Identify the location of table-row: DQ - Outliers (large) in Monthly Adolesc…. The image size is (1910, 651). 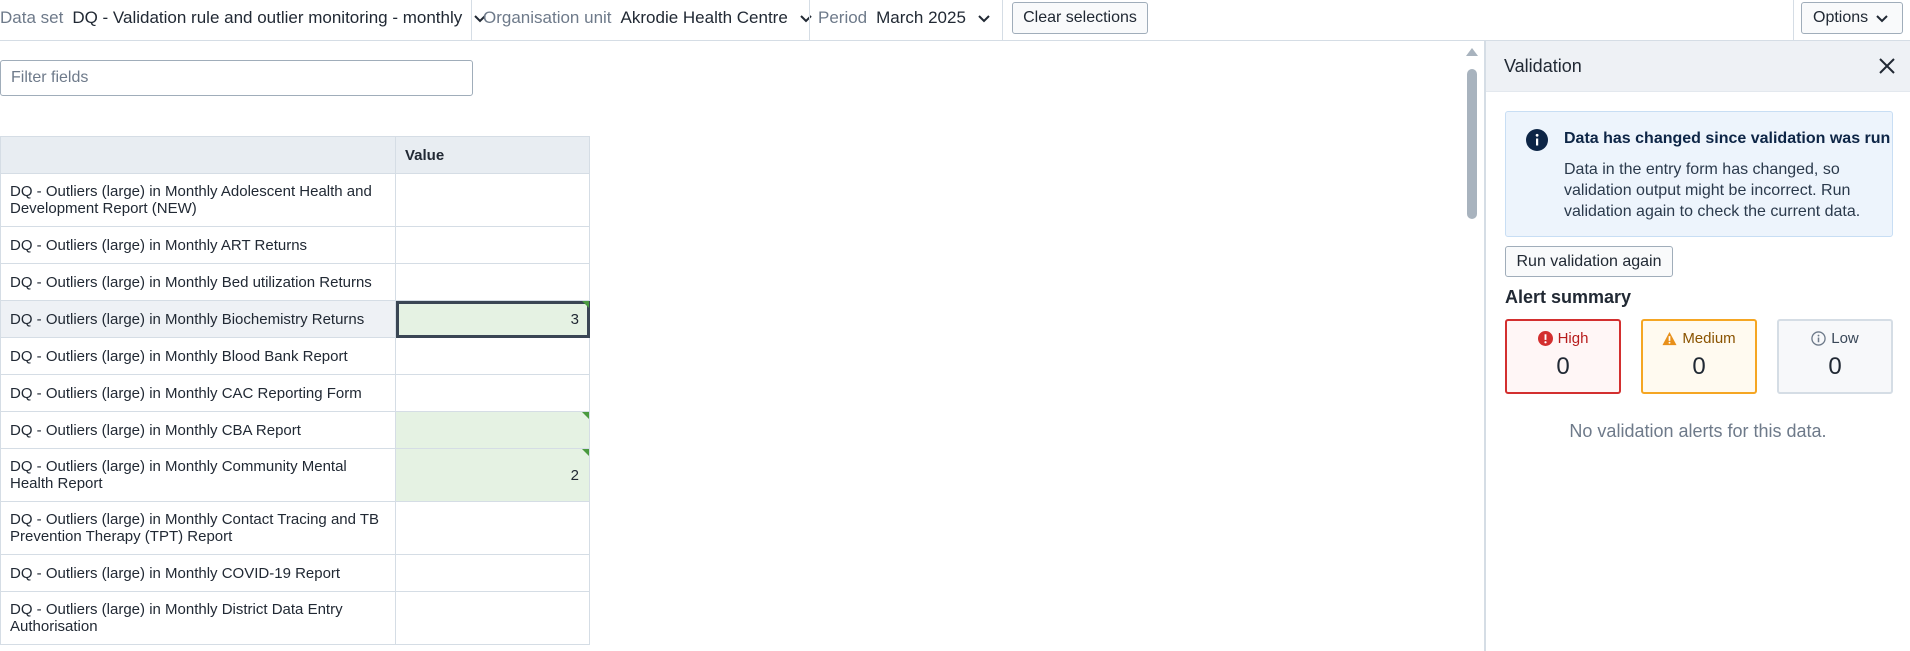
(295, 200).